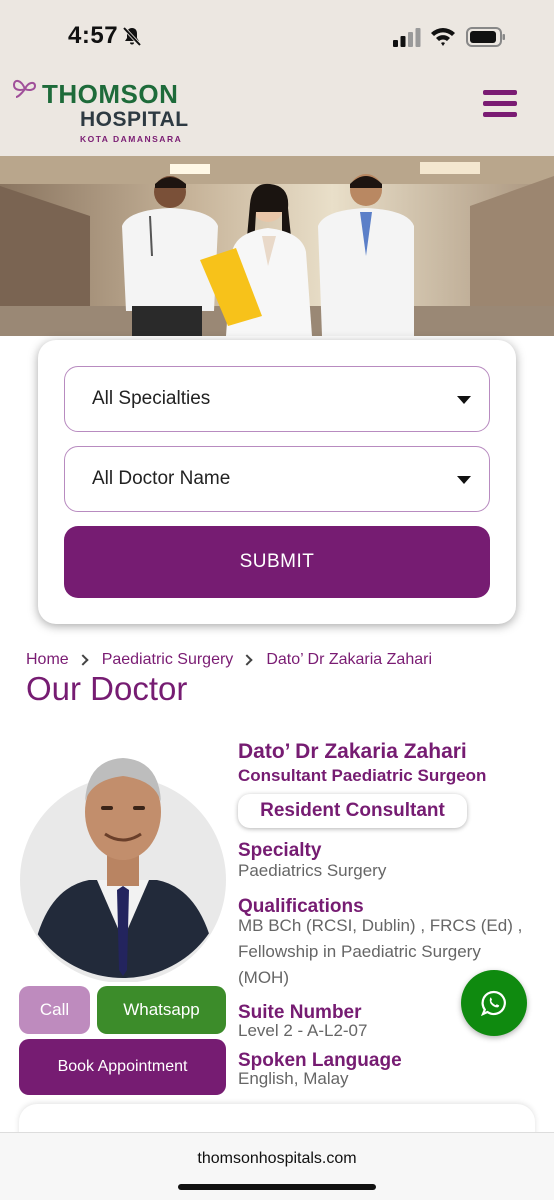 Image resolution: width=554 pixels, height=1200 pixels. What do you see at coordinates (277, 399) in the screenshot?
I see `specialty-select: All Specialties` at bounding box center [277, 399].